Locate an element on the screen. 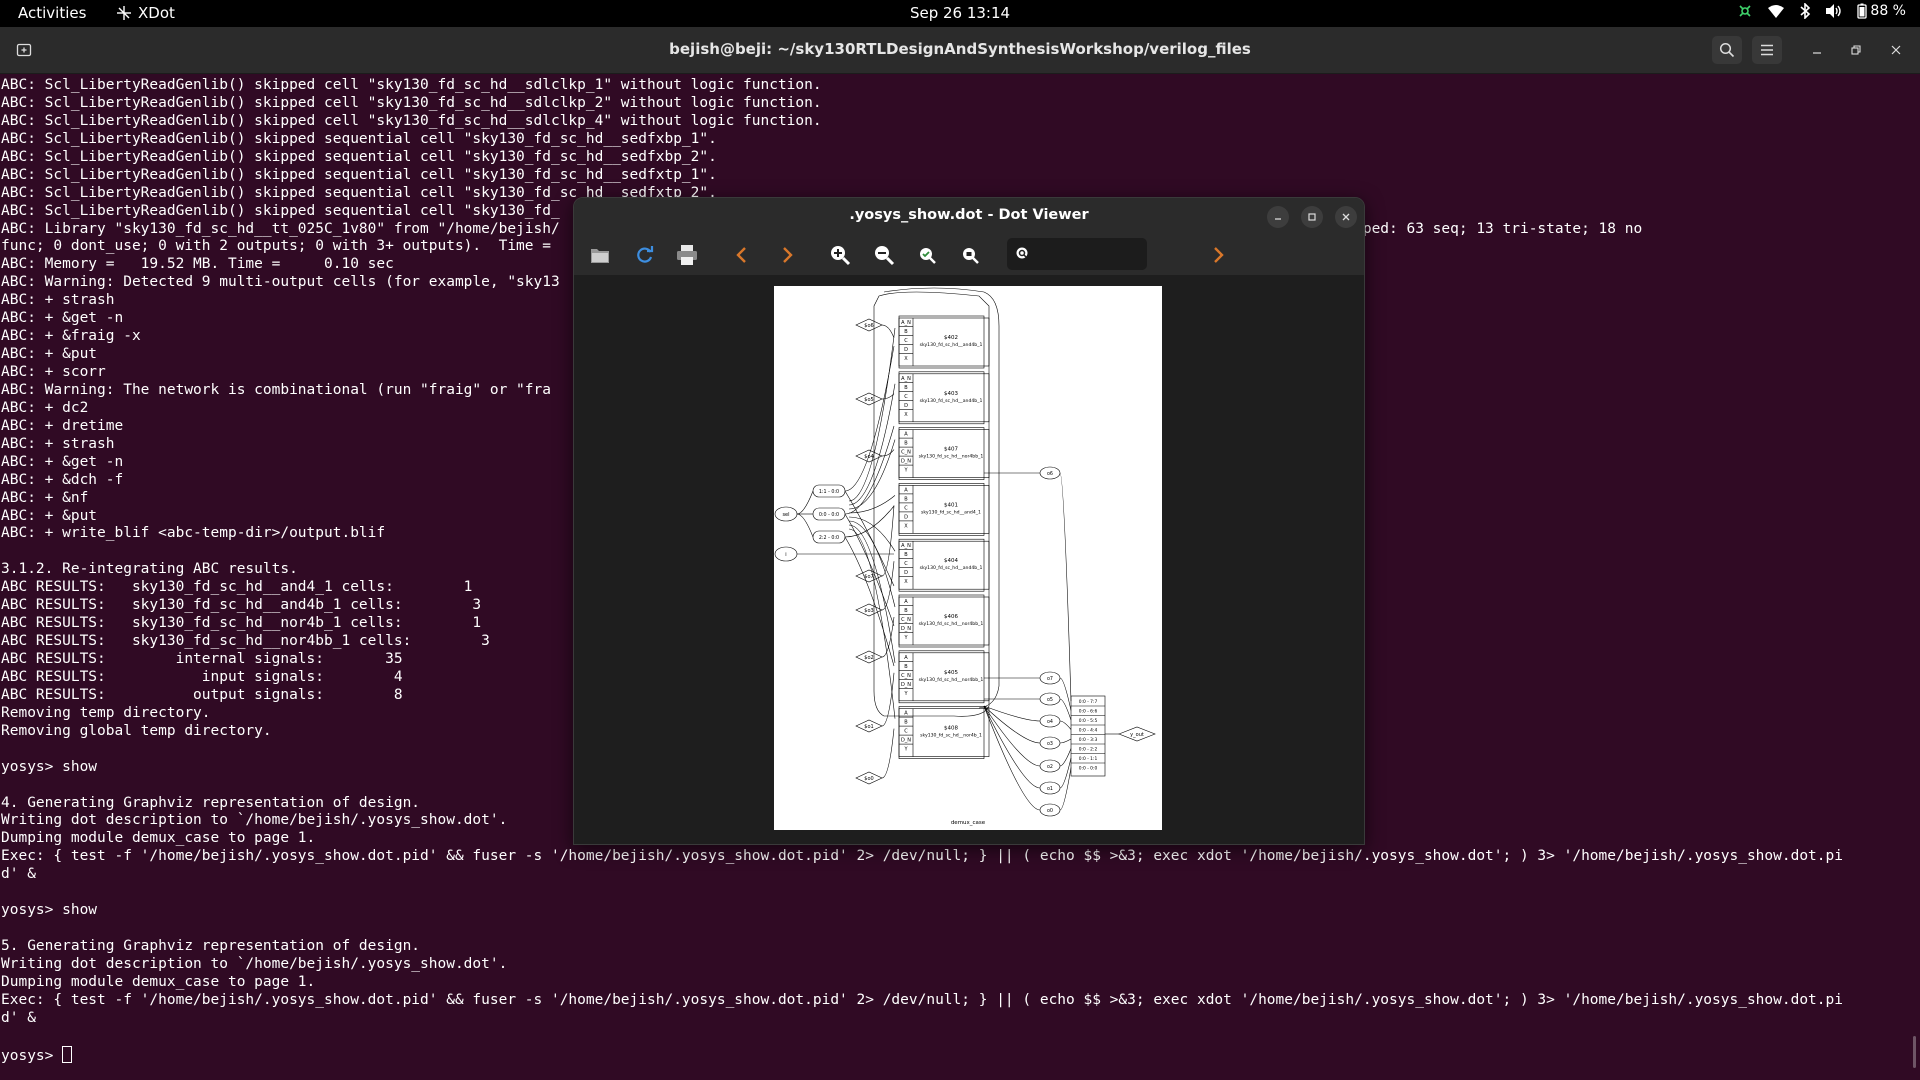 This screenshot has width=1920, height=1080. close-icon is located at coordinates (1346, 217).